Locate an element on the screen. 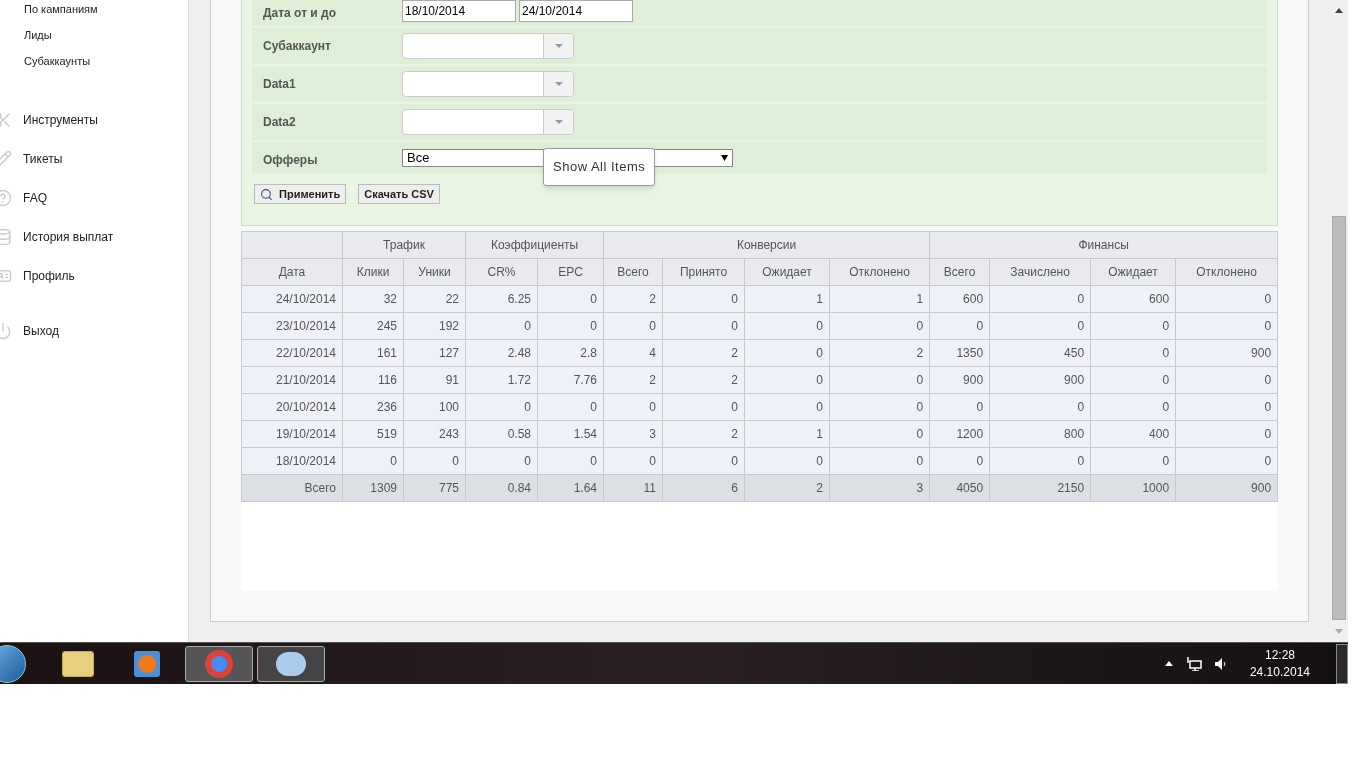  total-cell: 6 is located at coordinates (703, 488).